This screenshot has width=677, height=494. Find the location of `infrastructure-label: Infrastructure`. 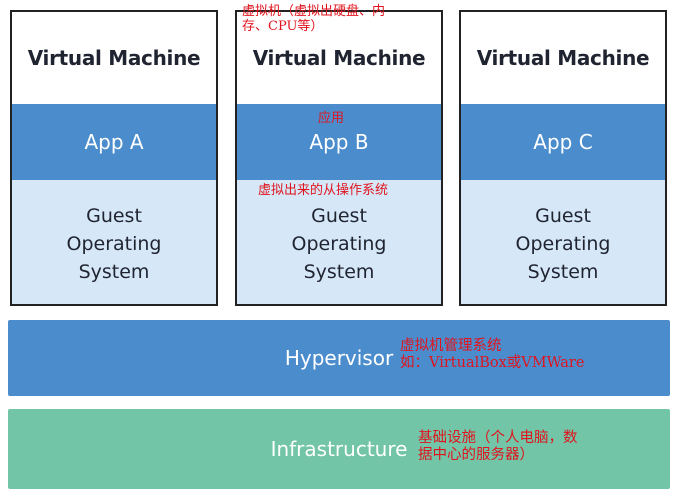

infrastructure-label: Infrastructure is located at coordinates (339, 449).